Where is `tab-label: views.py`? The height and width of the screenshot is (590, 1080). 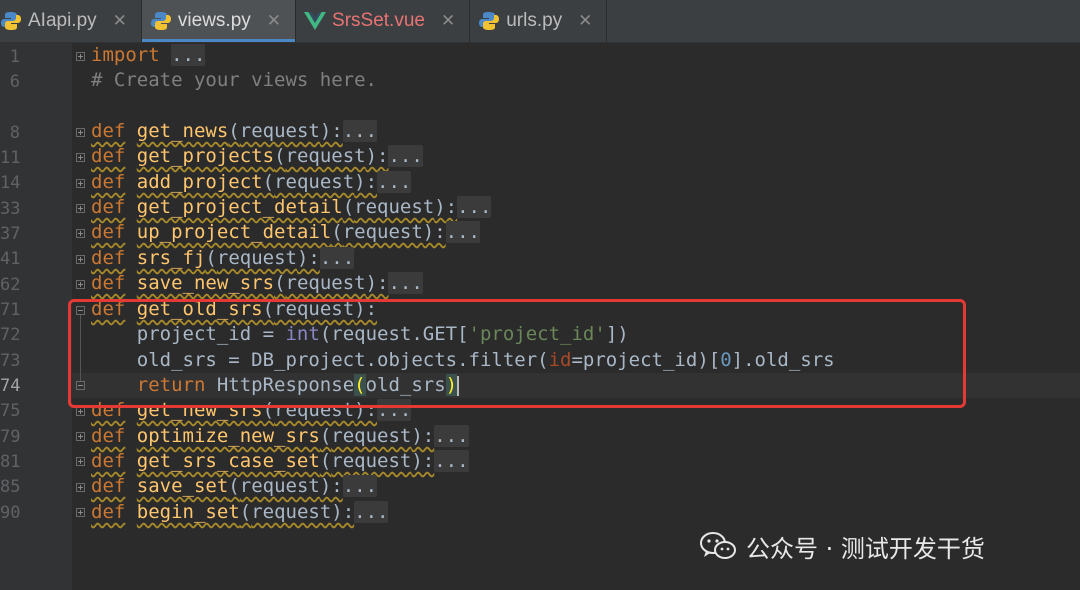
tab-label: views.py is located at coordinates (214, 20).